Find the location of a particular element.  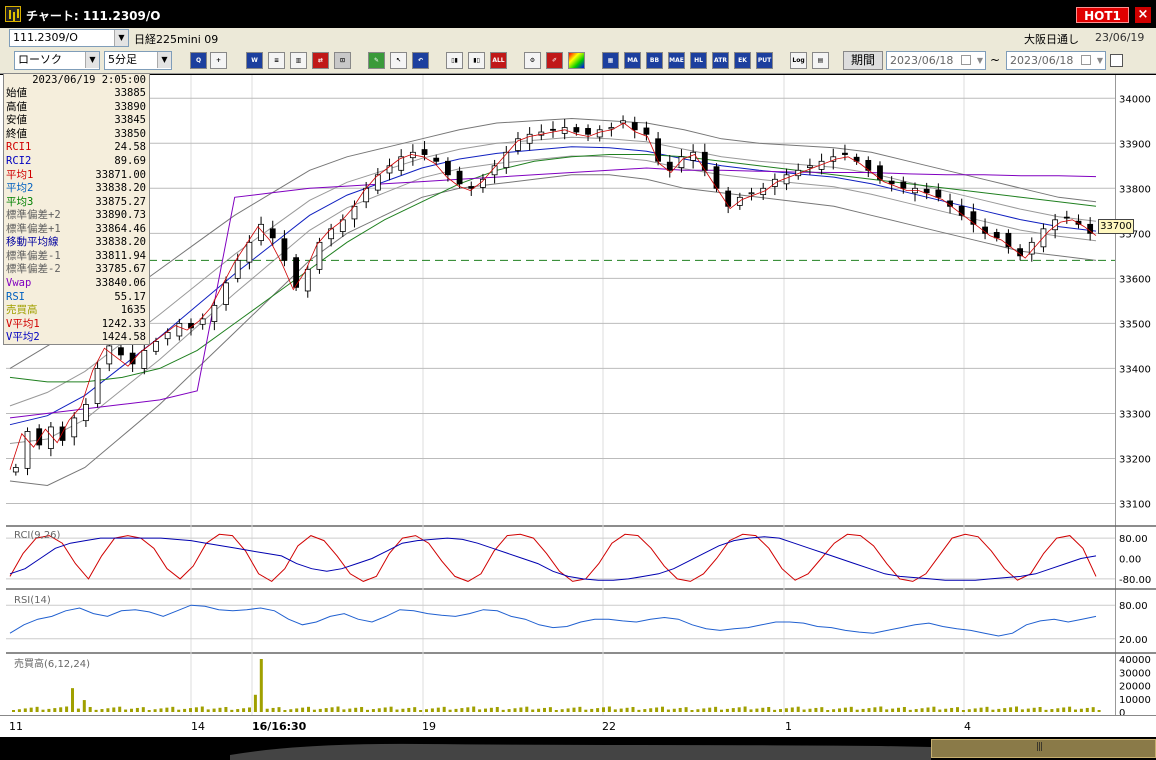

hl-button: HL is located at coordinates (698, 60).